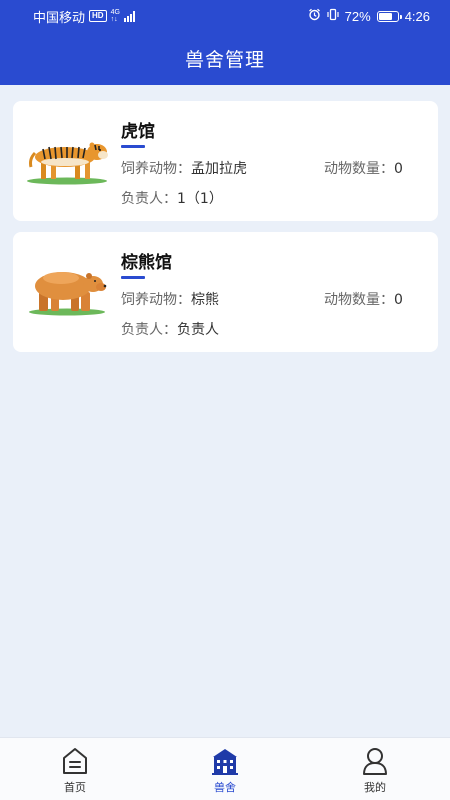 This screenshot has width=450, height=800. I want to click on enclosure-card-tiger: 虎馆 饲养动物：孟加拉虎 动物数量：0 负责人：1（1）, so click(225, 161).